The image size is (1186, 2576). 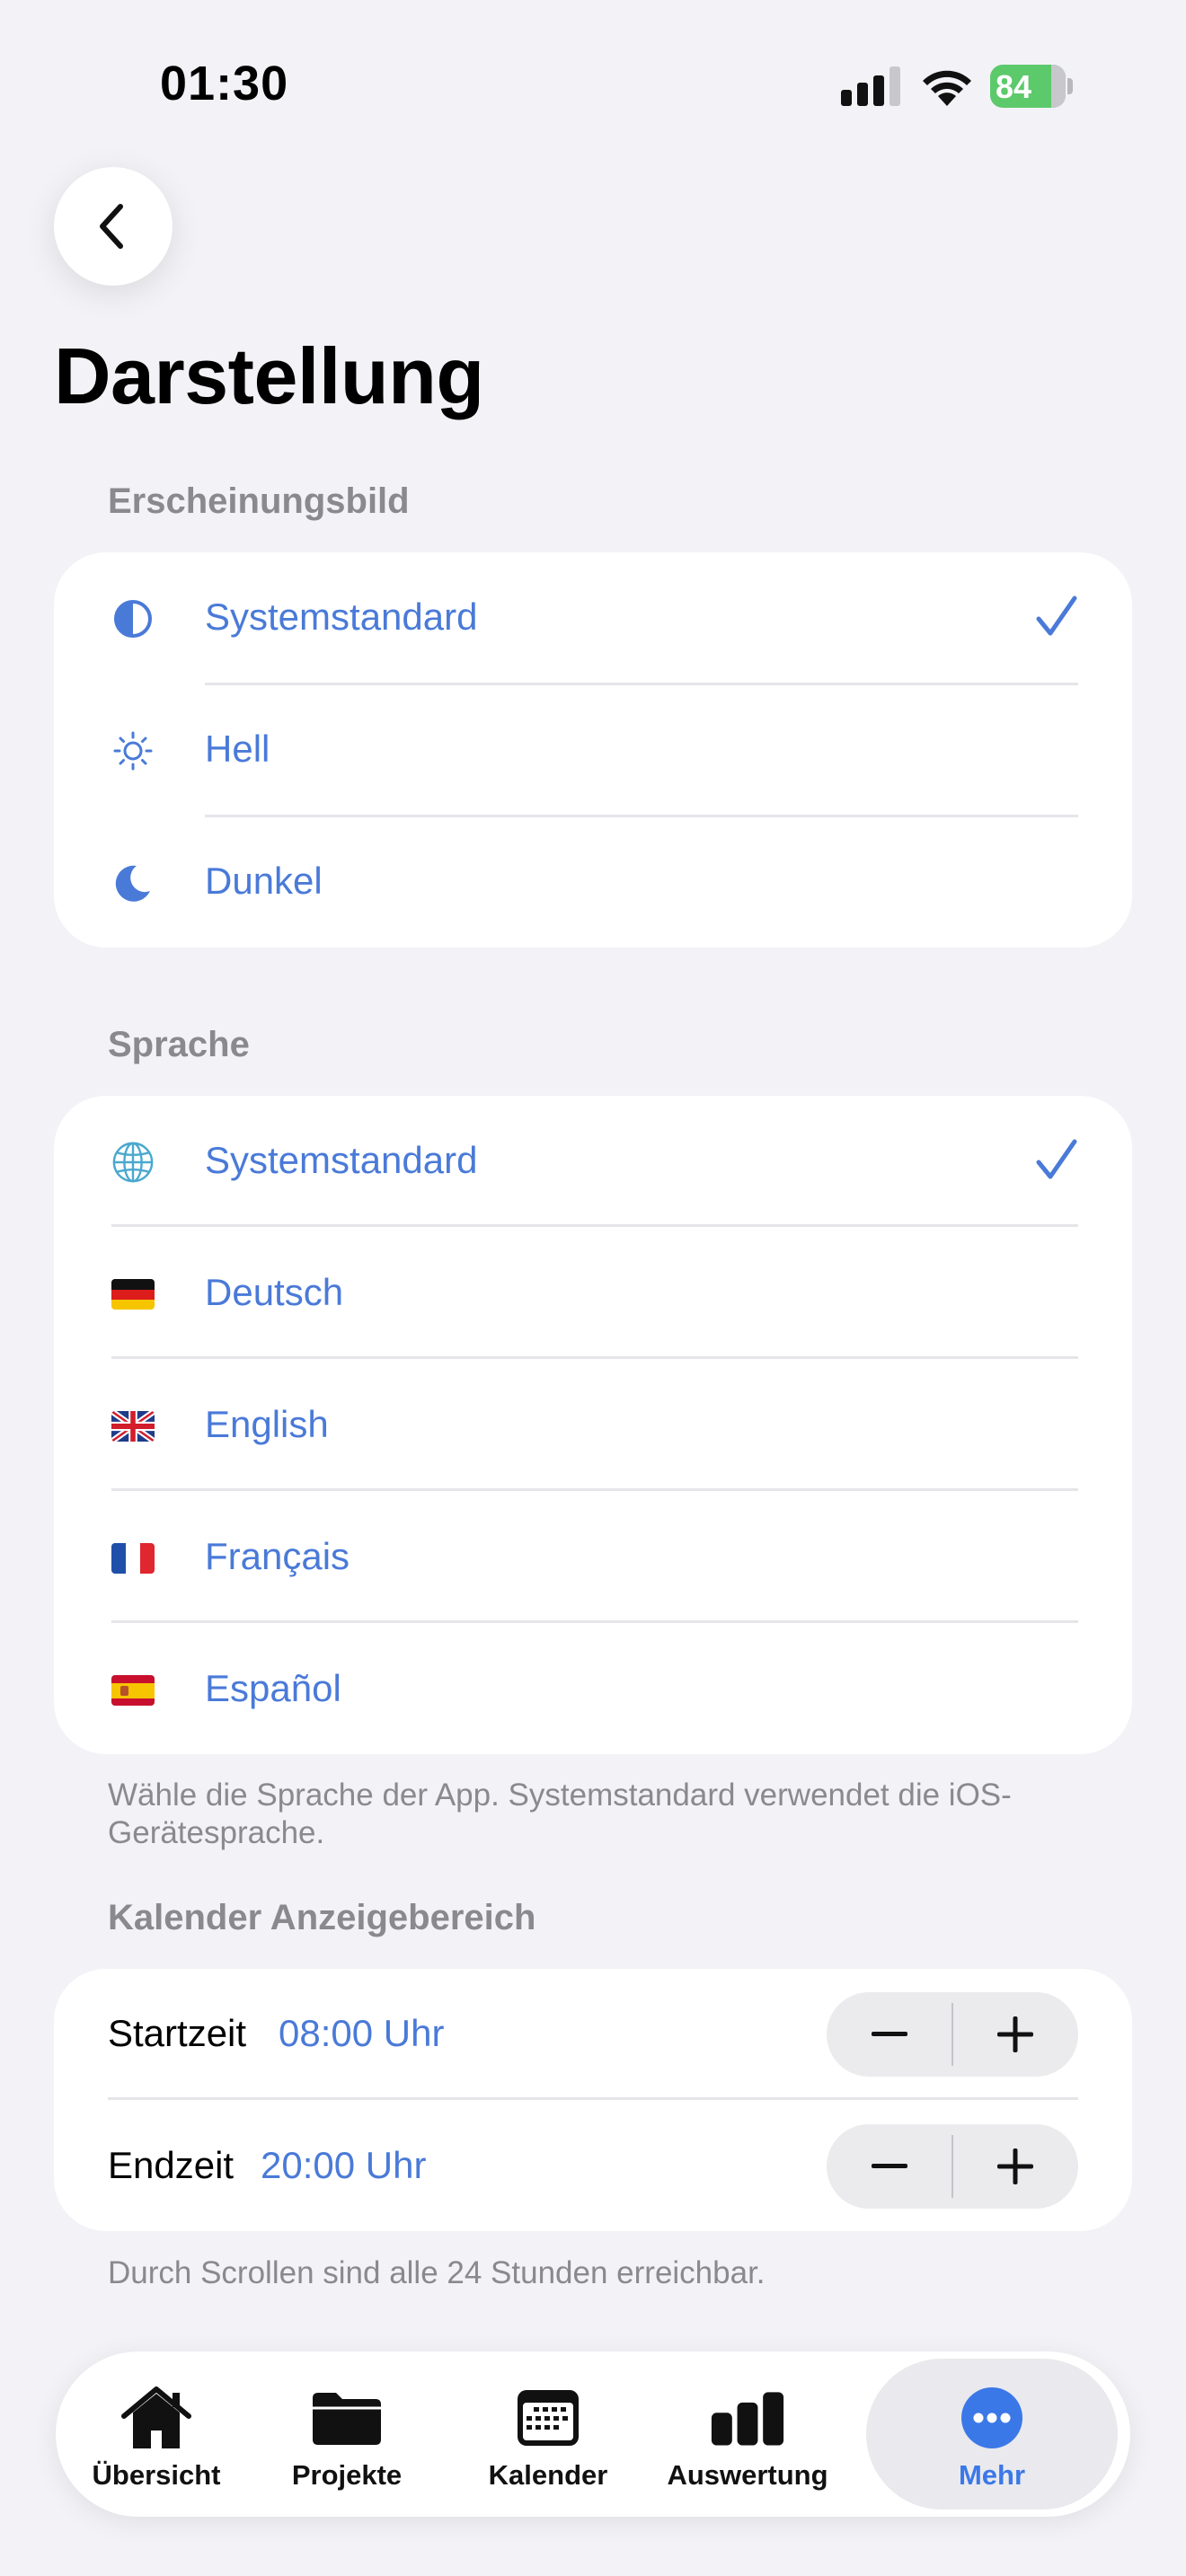 I want to click on sun-icon, so click(x=133, y=750).